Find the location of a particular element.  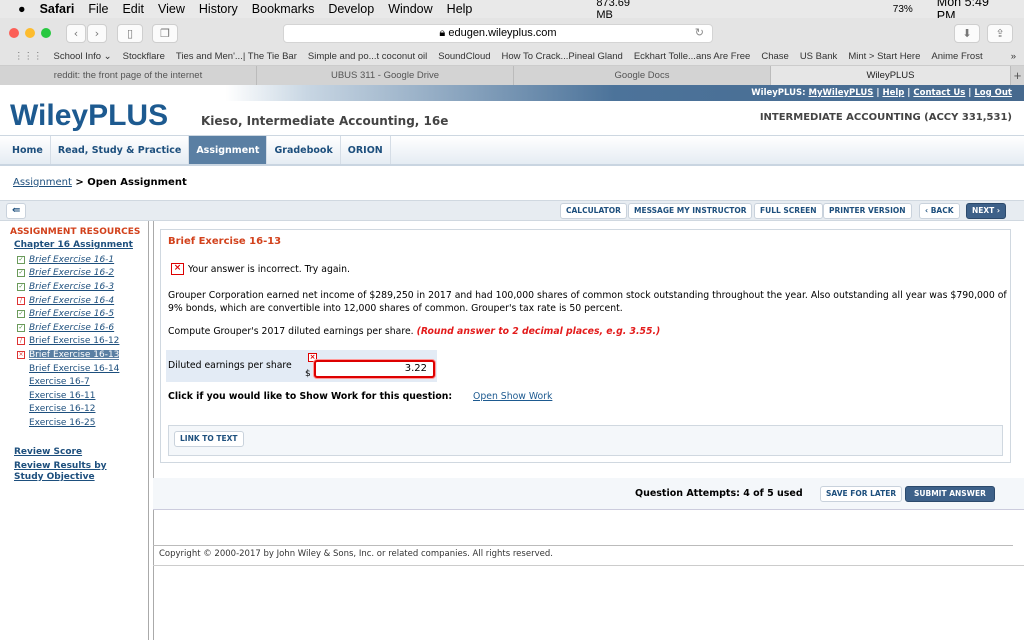

sidebar-item: ✓ Brief Exercise 16-1 is located at coordinates (82, 260).